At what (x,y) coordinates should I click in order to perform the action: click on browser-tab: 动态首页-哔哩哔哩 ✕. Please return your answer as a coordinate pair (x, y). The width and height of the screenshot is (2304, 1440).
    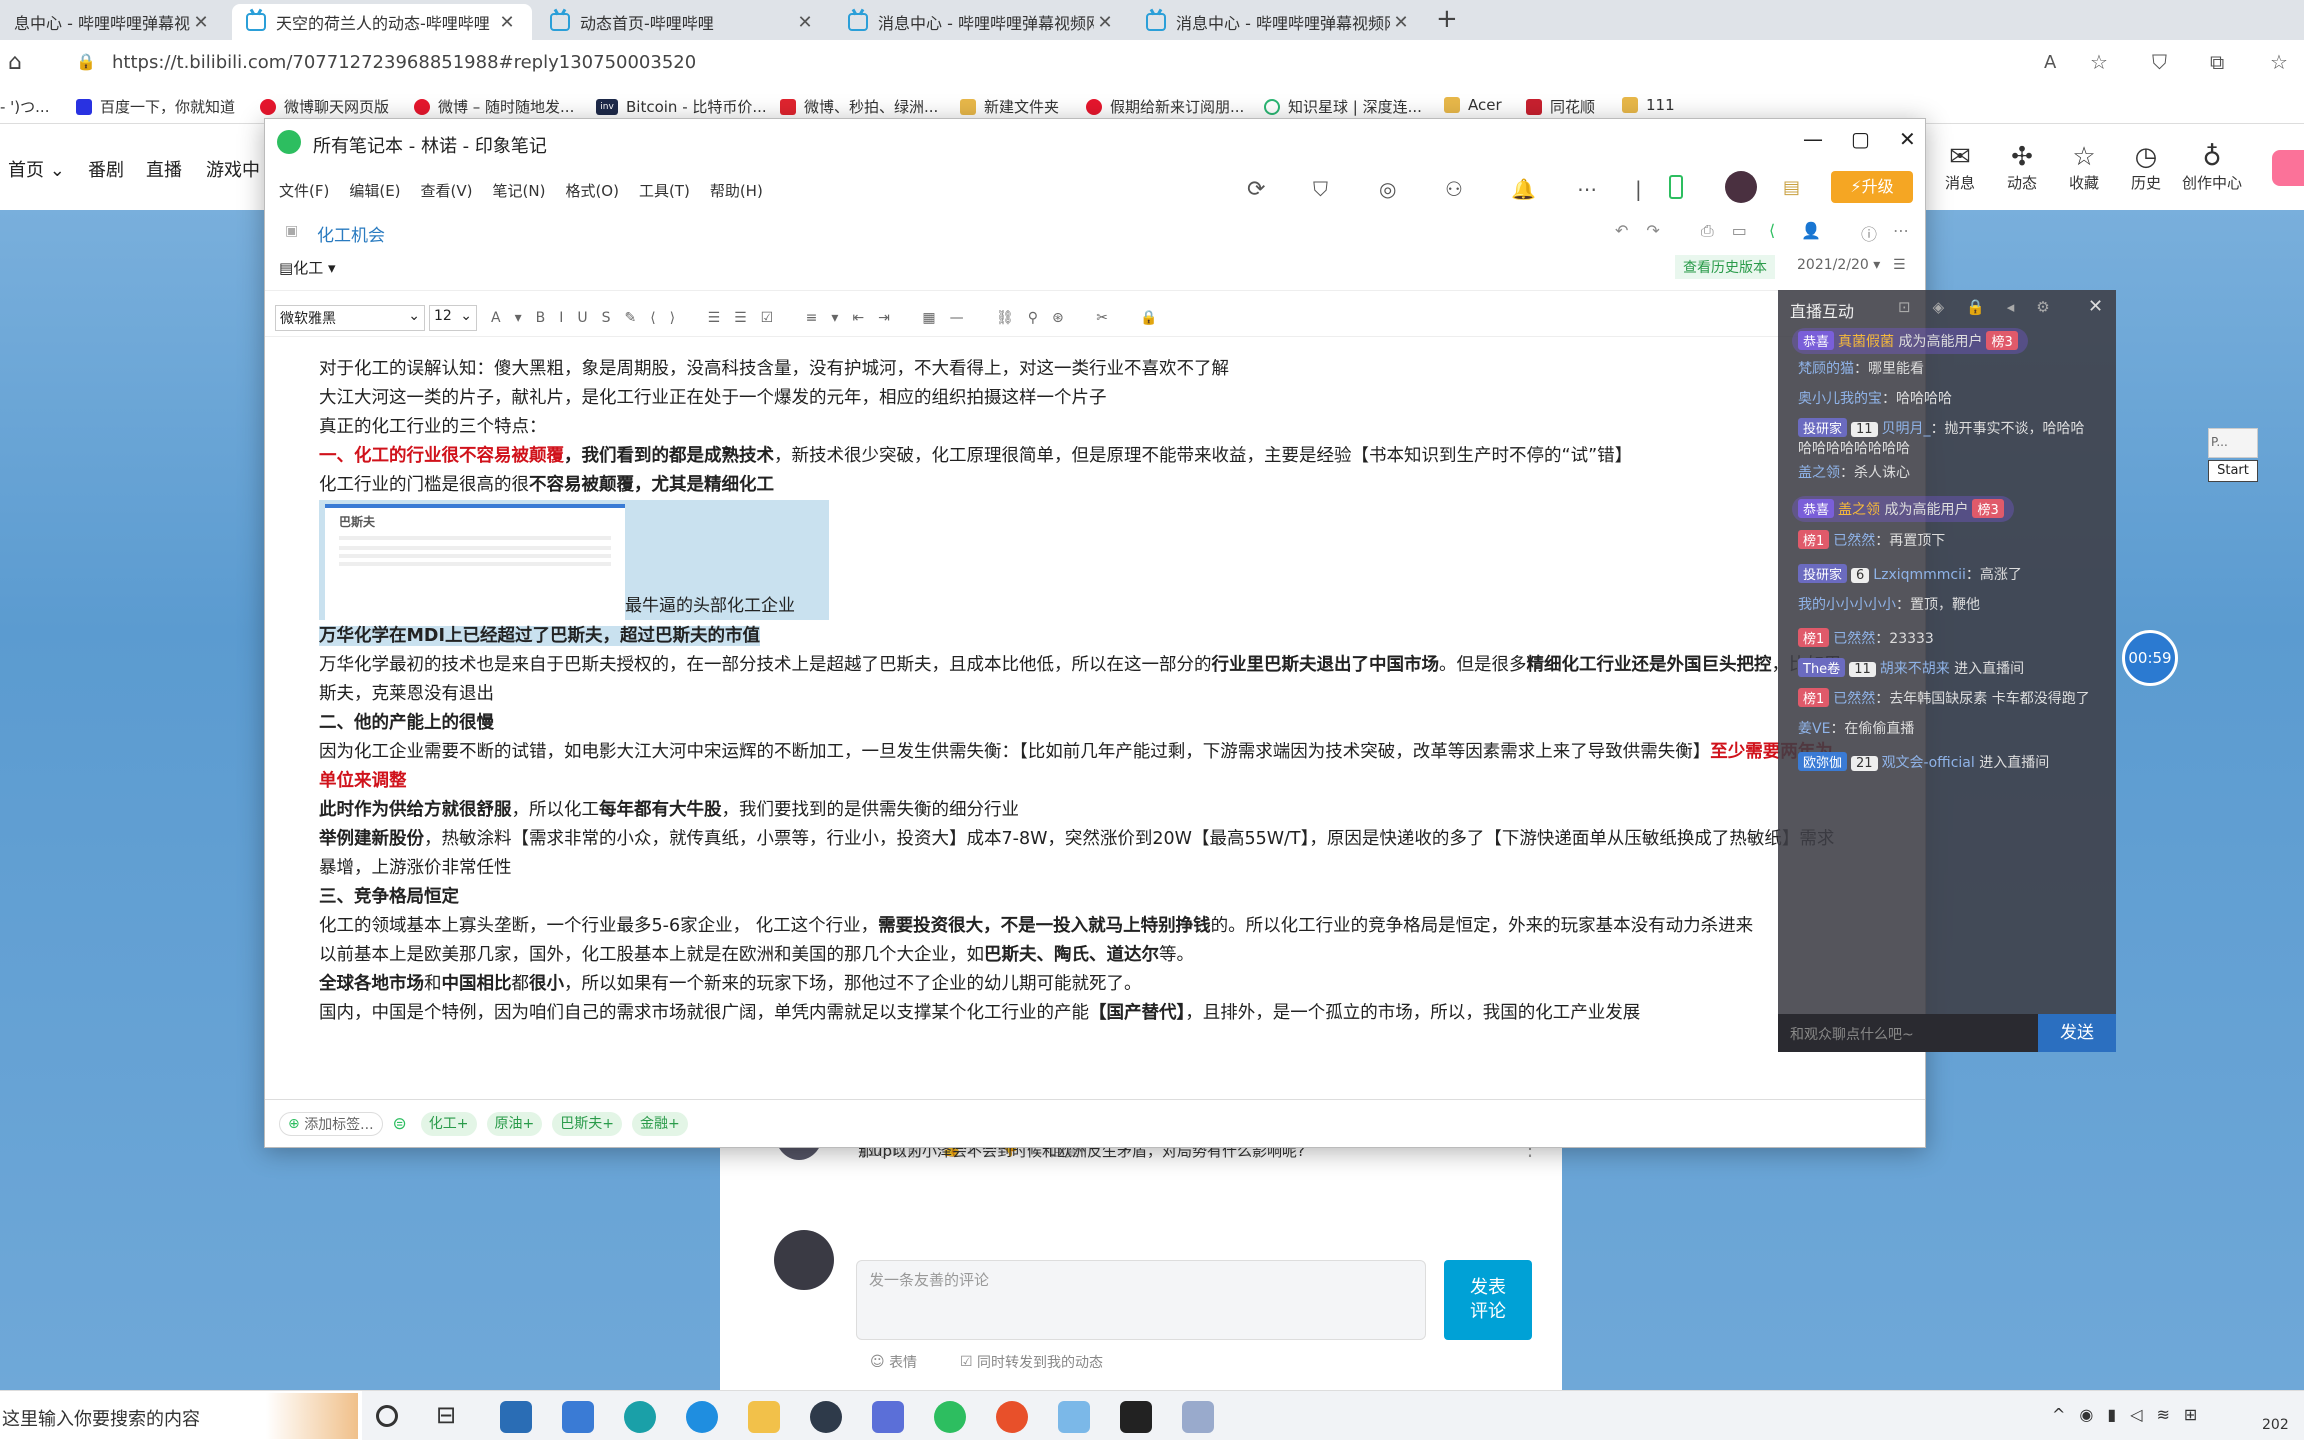
    Looking at the image, I should click on (683, 22).